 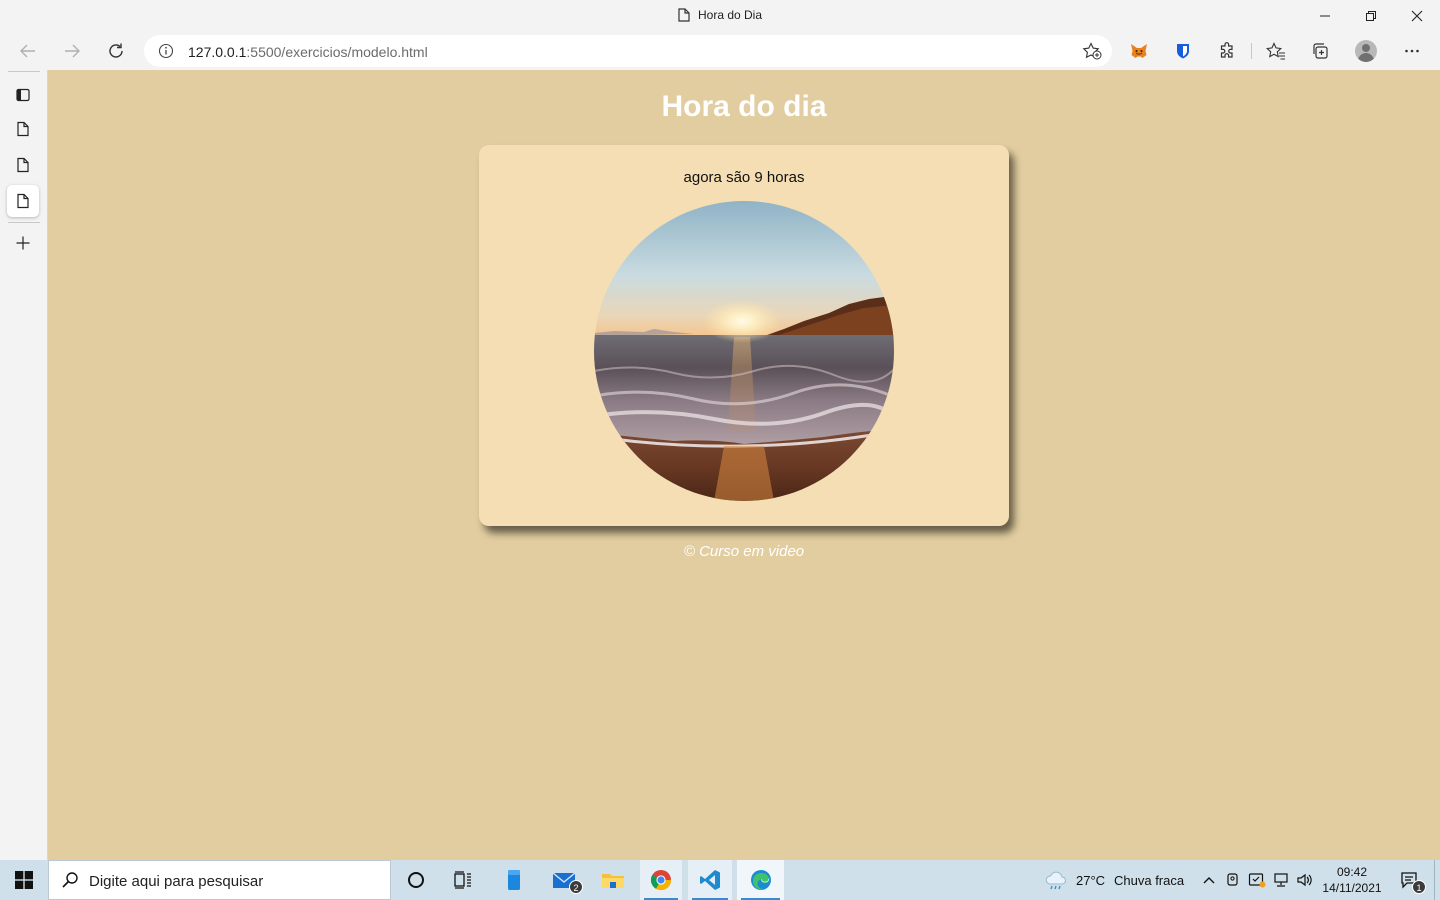 I want to click on taskbar-app-file-explorer, so click(x=613, y=880).